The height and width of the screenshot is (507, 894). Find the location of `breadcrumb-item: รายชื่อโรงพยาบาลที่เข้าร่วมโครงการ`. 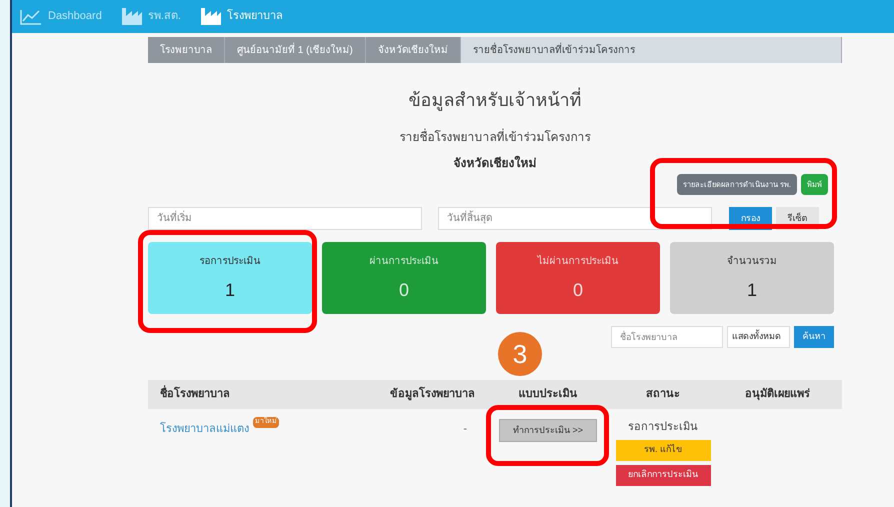

breadcrumb-item: รายชื่อโรงพยาบาลที่เข้าร่วมโครงการ is located at coordinates (651, 50).